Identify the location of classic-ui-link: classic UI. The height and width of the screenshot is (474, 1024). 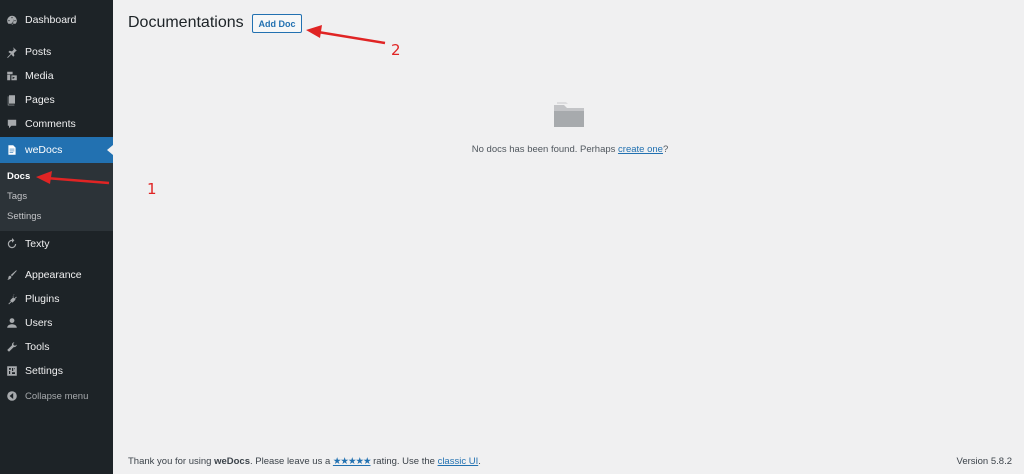
(458, 461).